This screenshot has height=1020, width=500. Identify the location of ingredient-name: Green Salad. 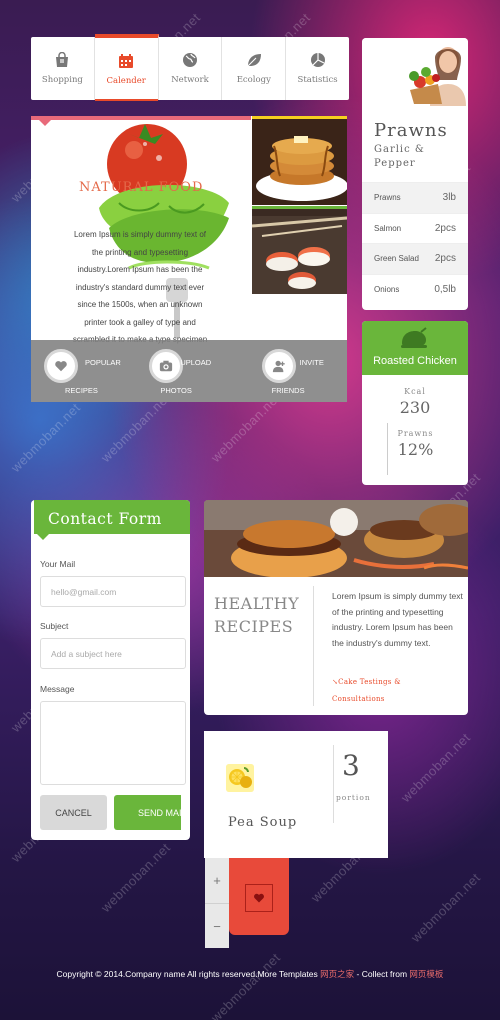
(396, 259).